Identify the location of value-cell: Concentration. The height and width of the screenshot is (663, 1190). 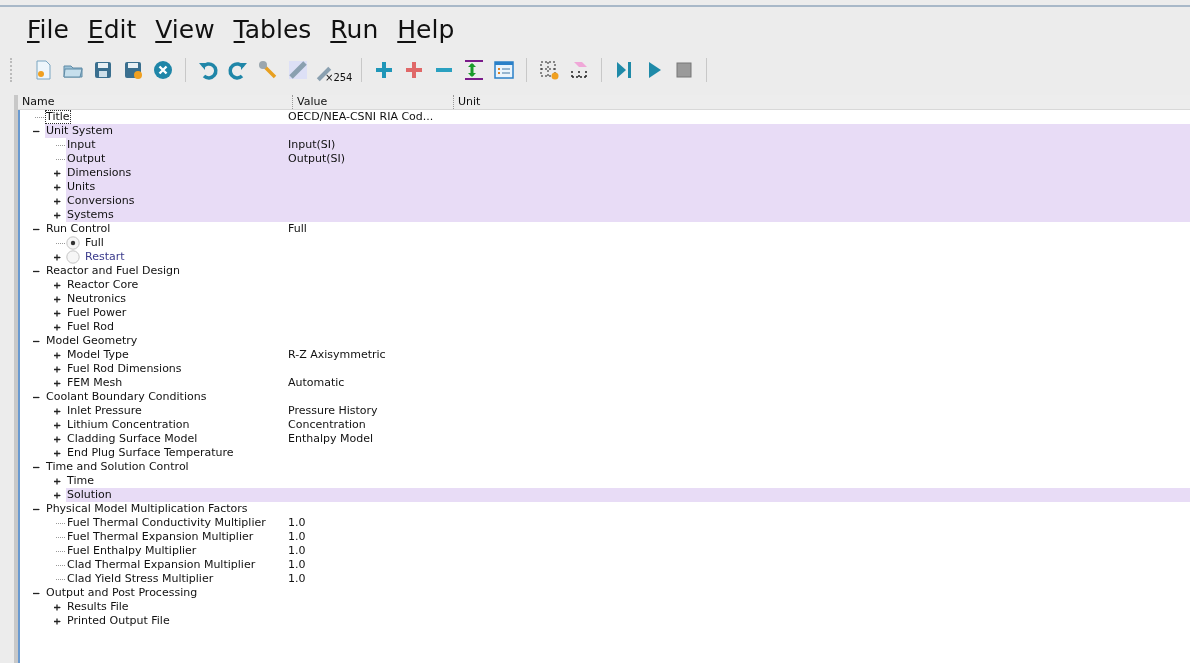
(327, 425).